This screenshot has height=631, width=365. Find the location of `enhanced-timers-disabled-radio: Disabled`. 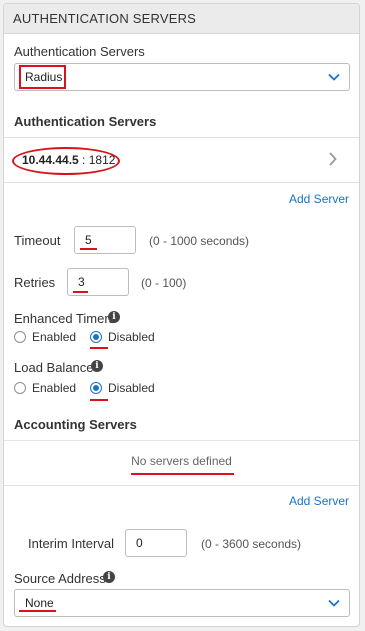

enhanced-timers-disabled-radio: Disabled is located at coordinates (125, 337).